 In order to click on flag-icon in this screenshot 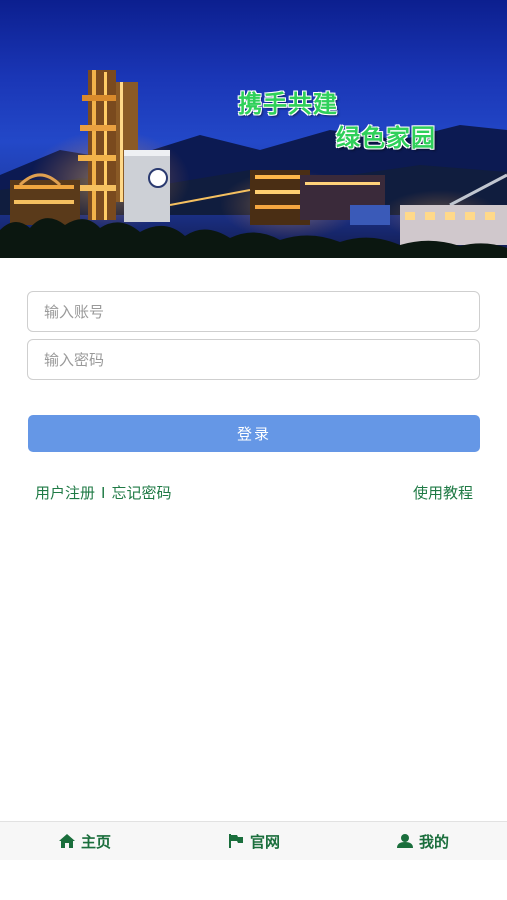, I will do `click(235, 841)`.